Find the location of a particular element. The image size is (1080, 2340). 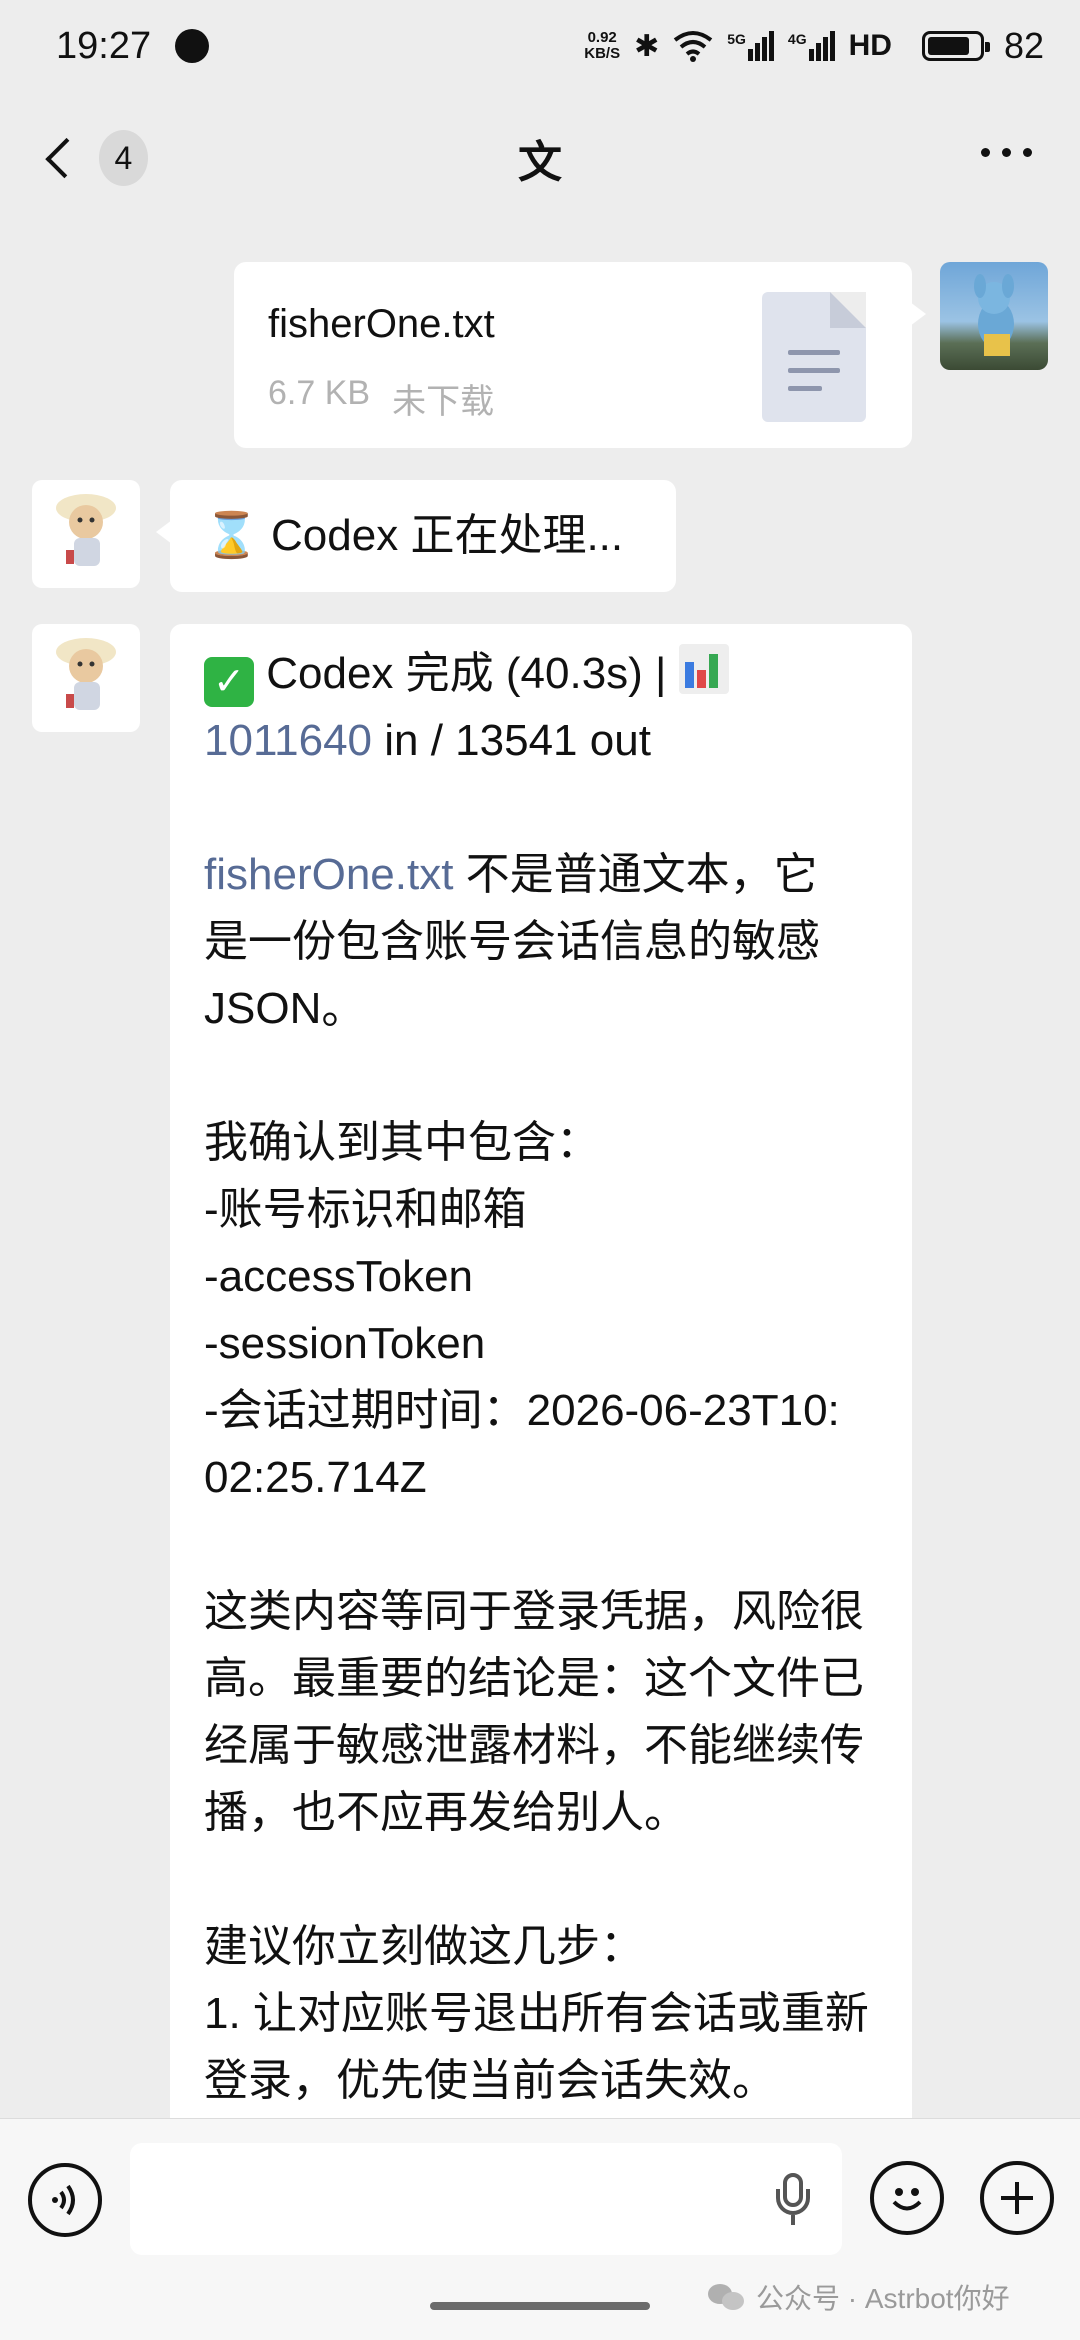

voice-wave-icon is located at coordinates (63, 2200).